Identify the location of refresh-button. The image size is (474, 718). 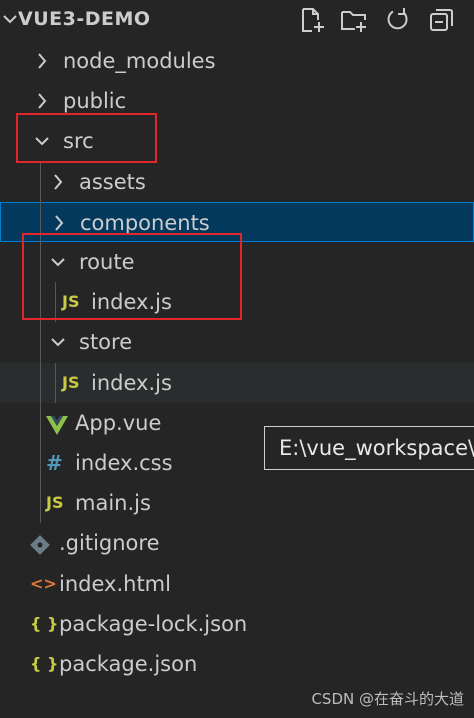
(398, 20).